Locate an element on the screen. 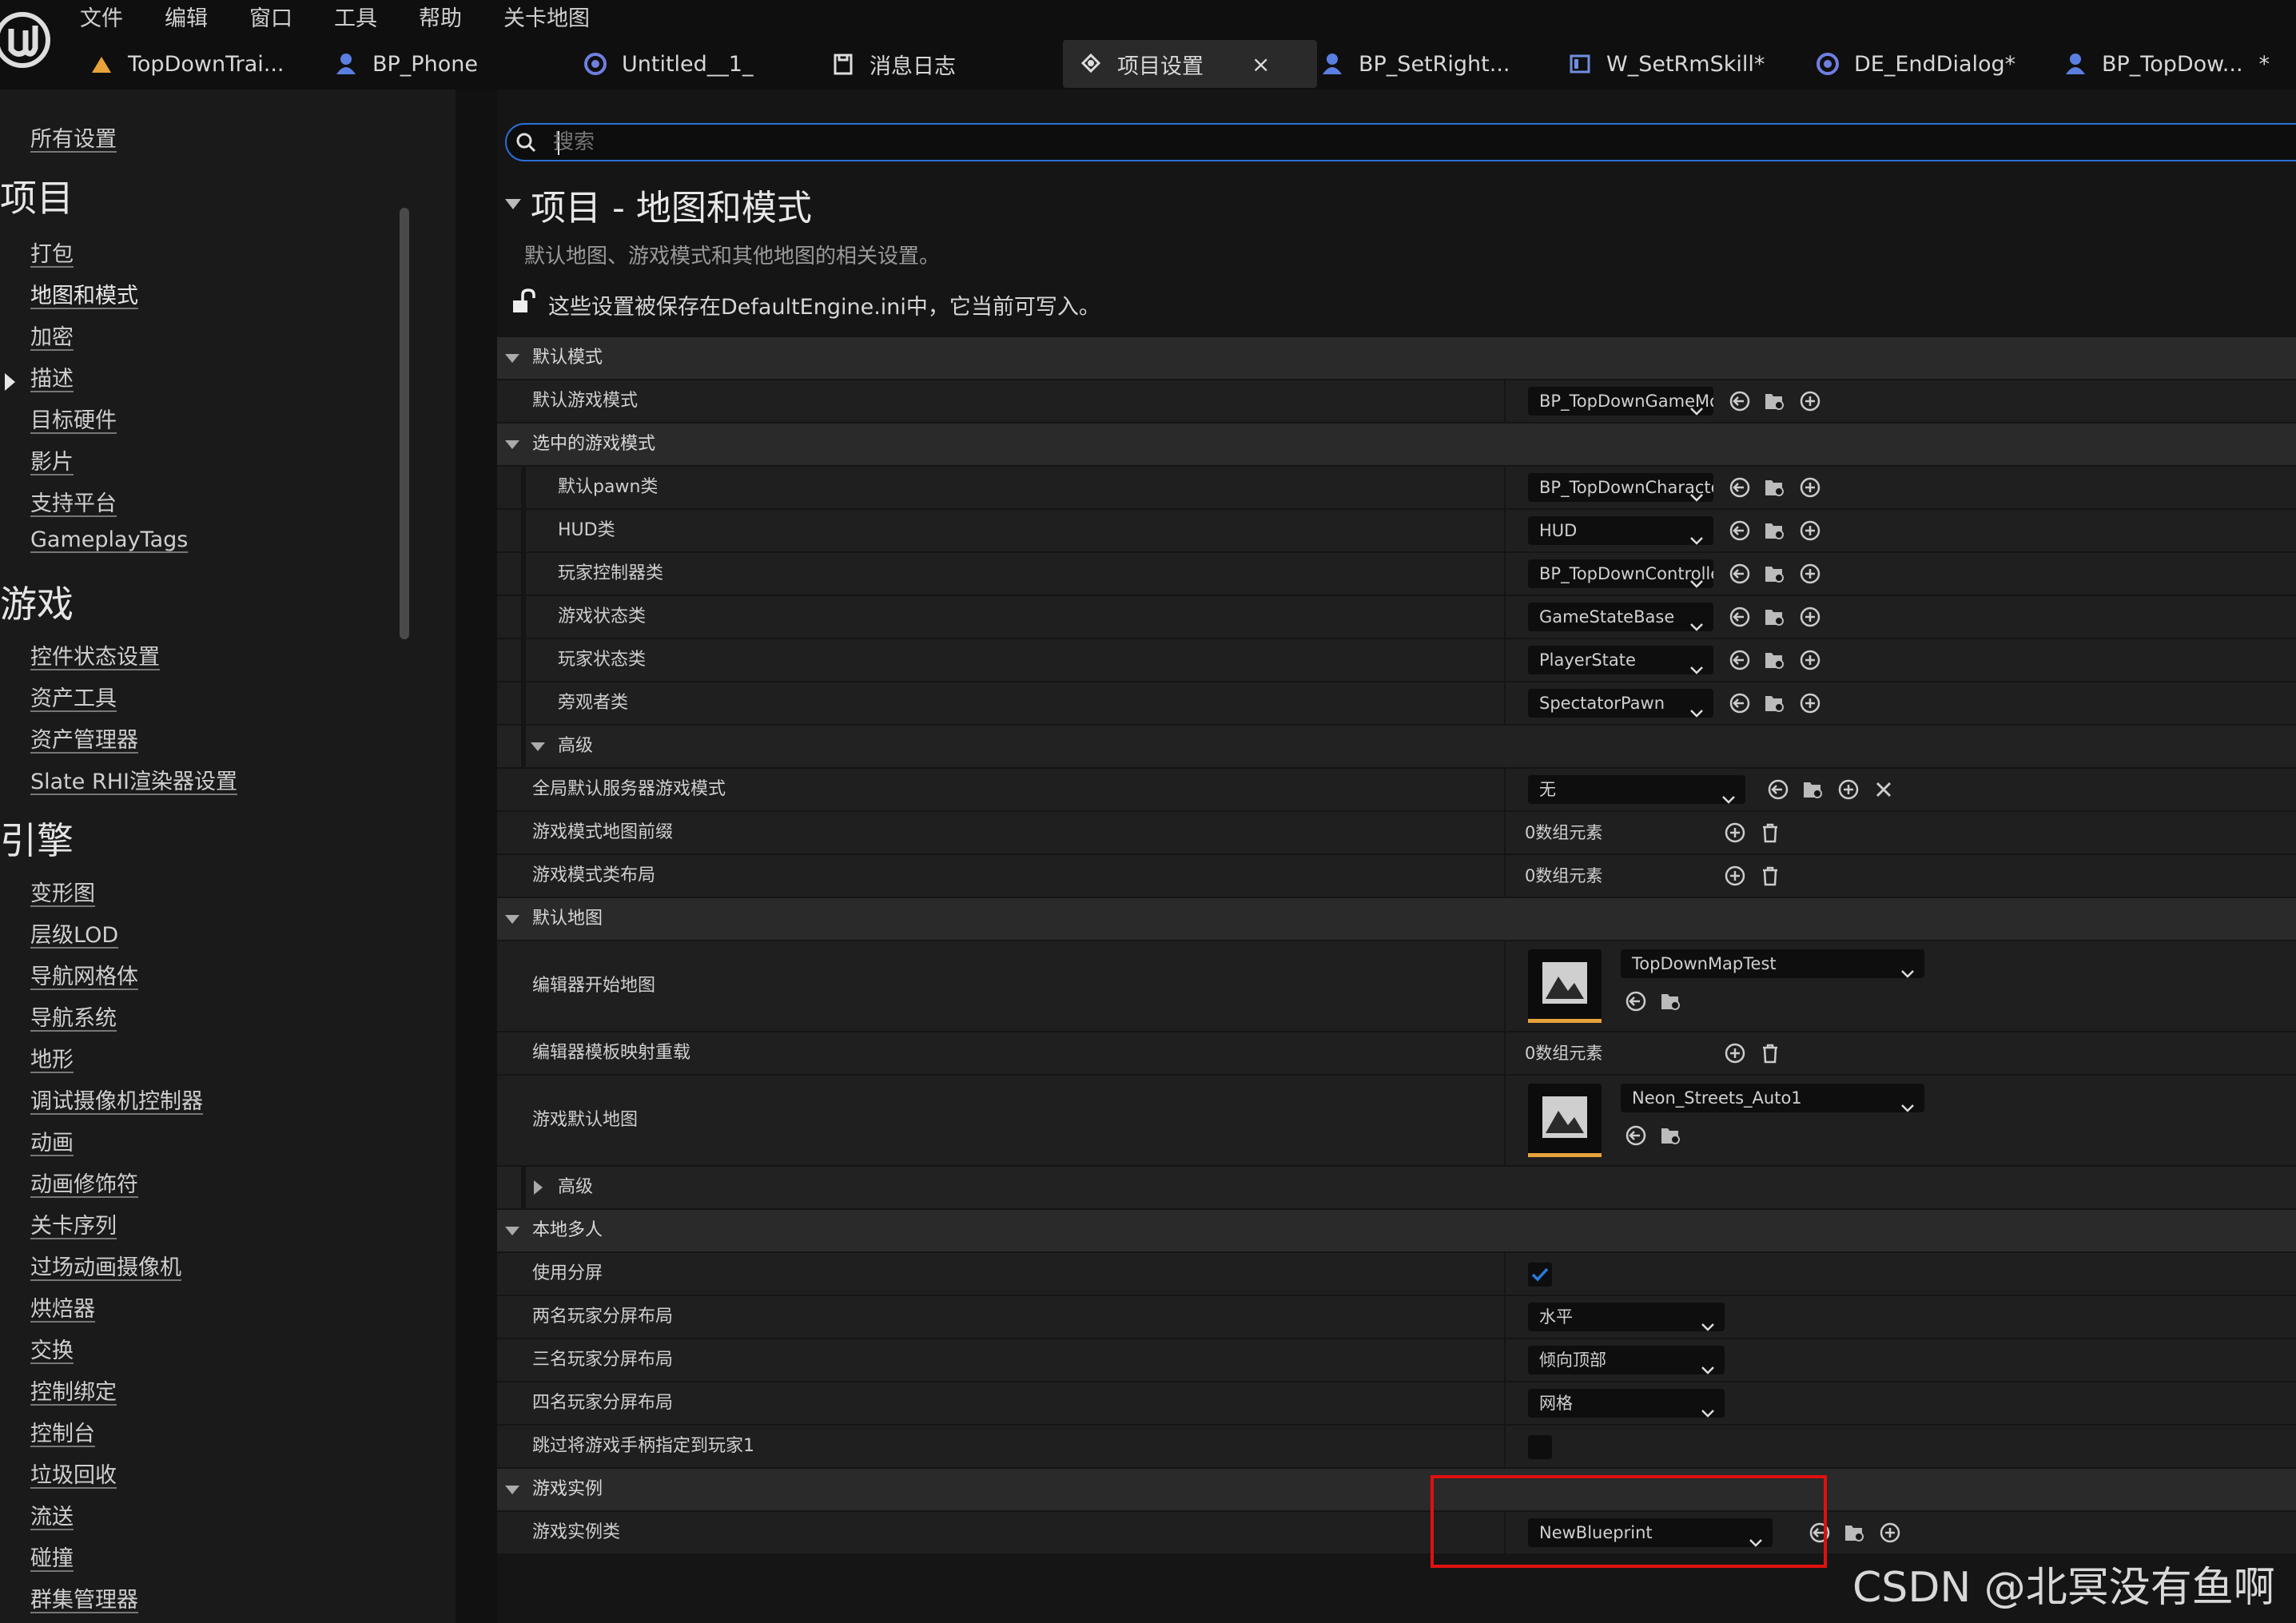 This screenshot has width=2296, height=1623. category-local-multiplayer: 本地多人 is located at coordinates (1396, 1232).